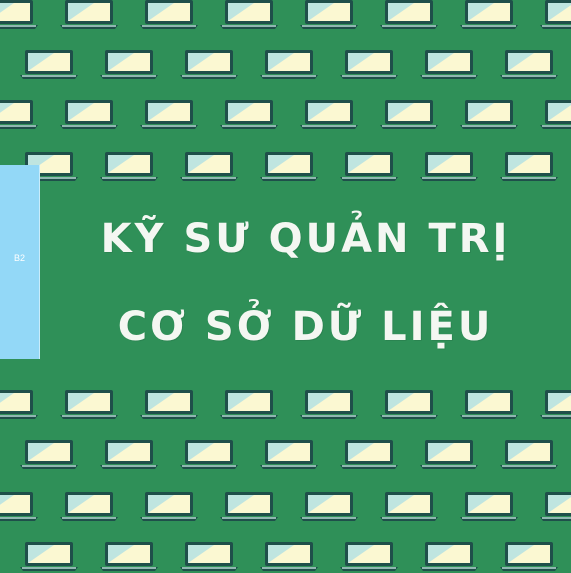  I want to click on title-line-1: KỸ SƯ QUẢN TRỊ, so click(305, 239).